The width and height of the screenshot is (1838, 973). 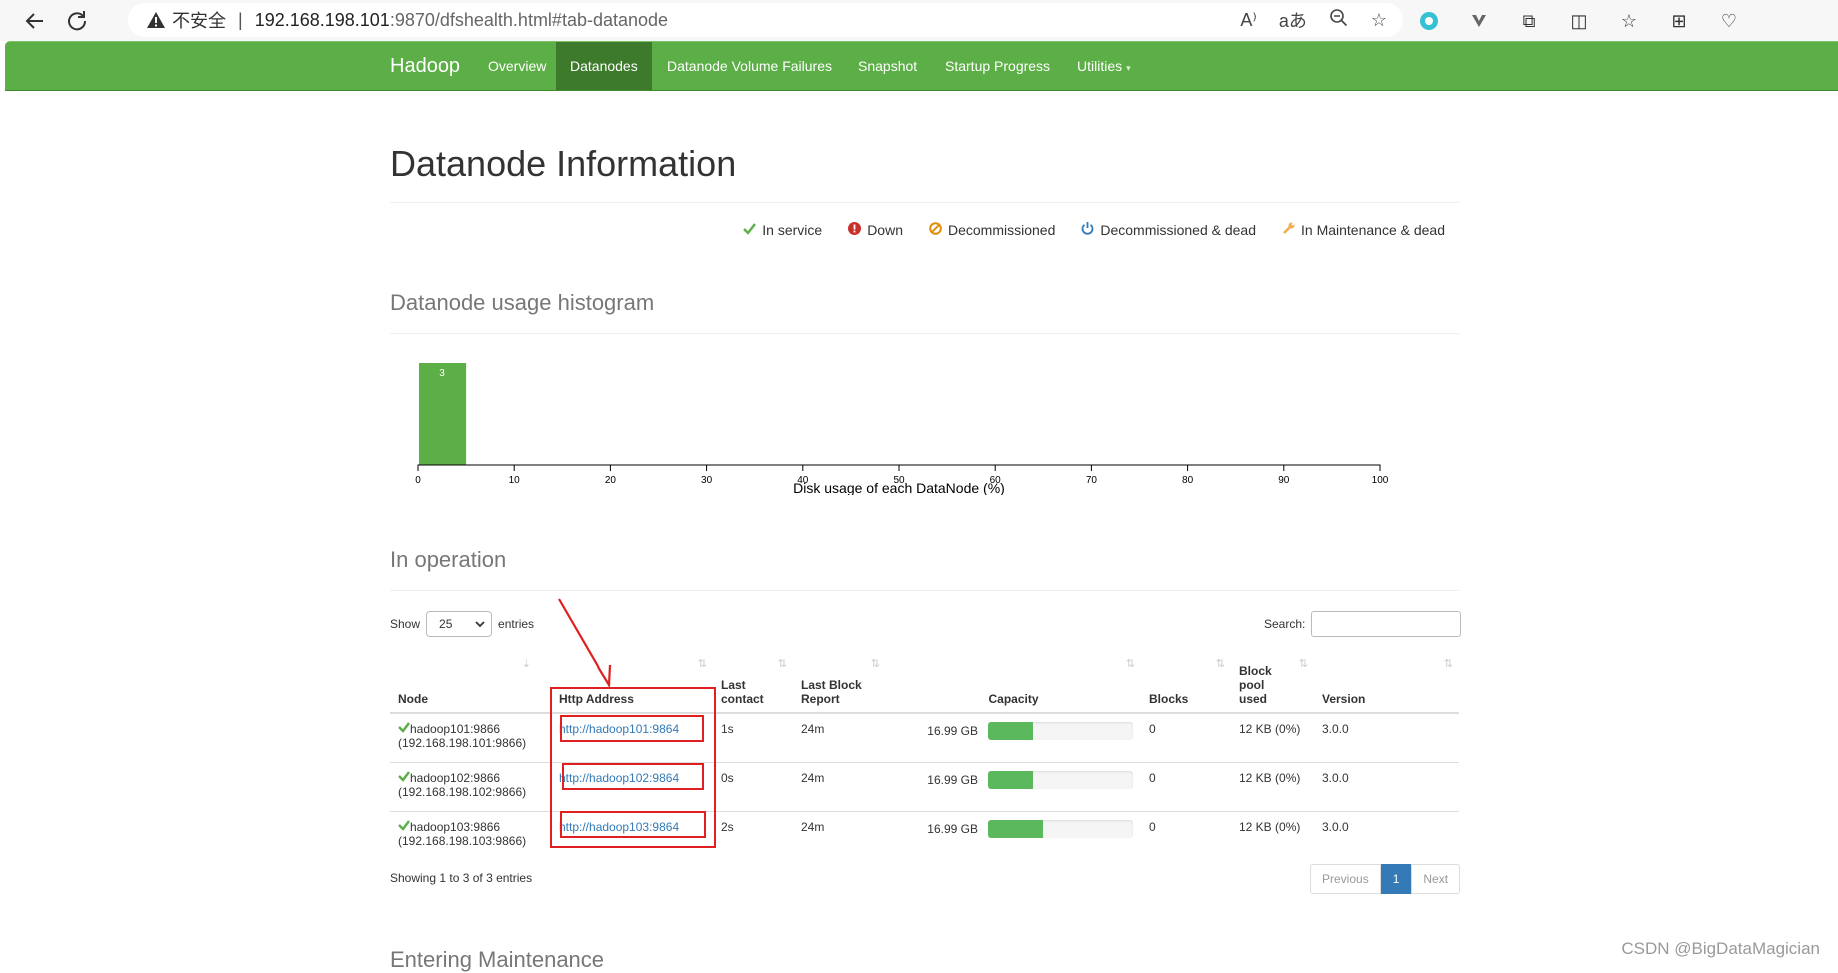 What do you see at coordinates (461, 878) in the screenshot?
I see `table-info: Showing 1 to 3 of 3 entries` at bounding box center [461, 878].